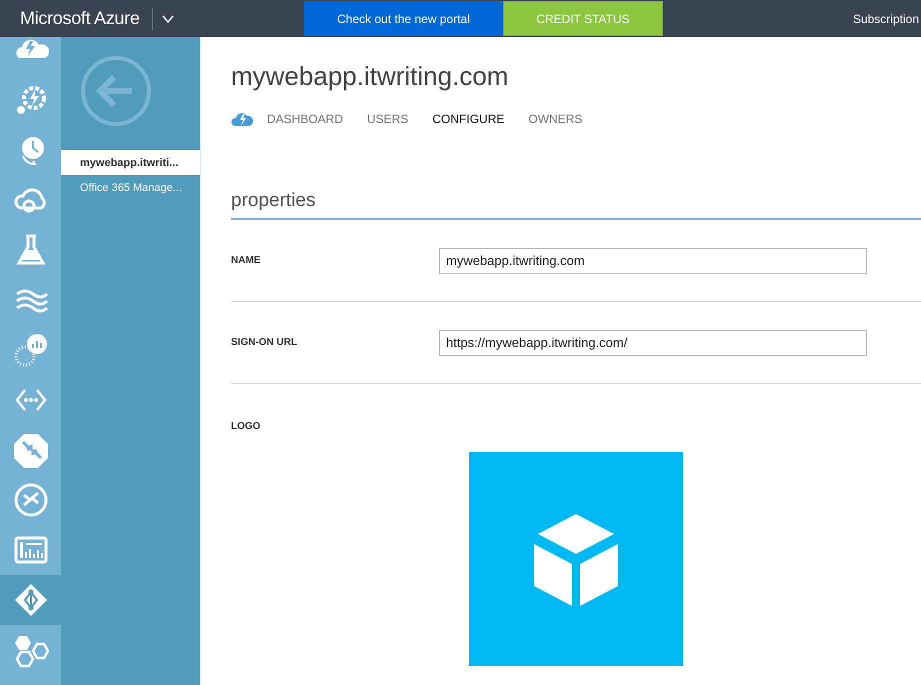 This screenshot has width=921, height=685. I want to click on tab: DASHBOARD, so click(305, 119).